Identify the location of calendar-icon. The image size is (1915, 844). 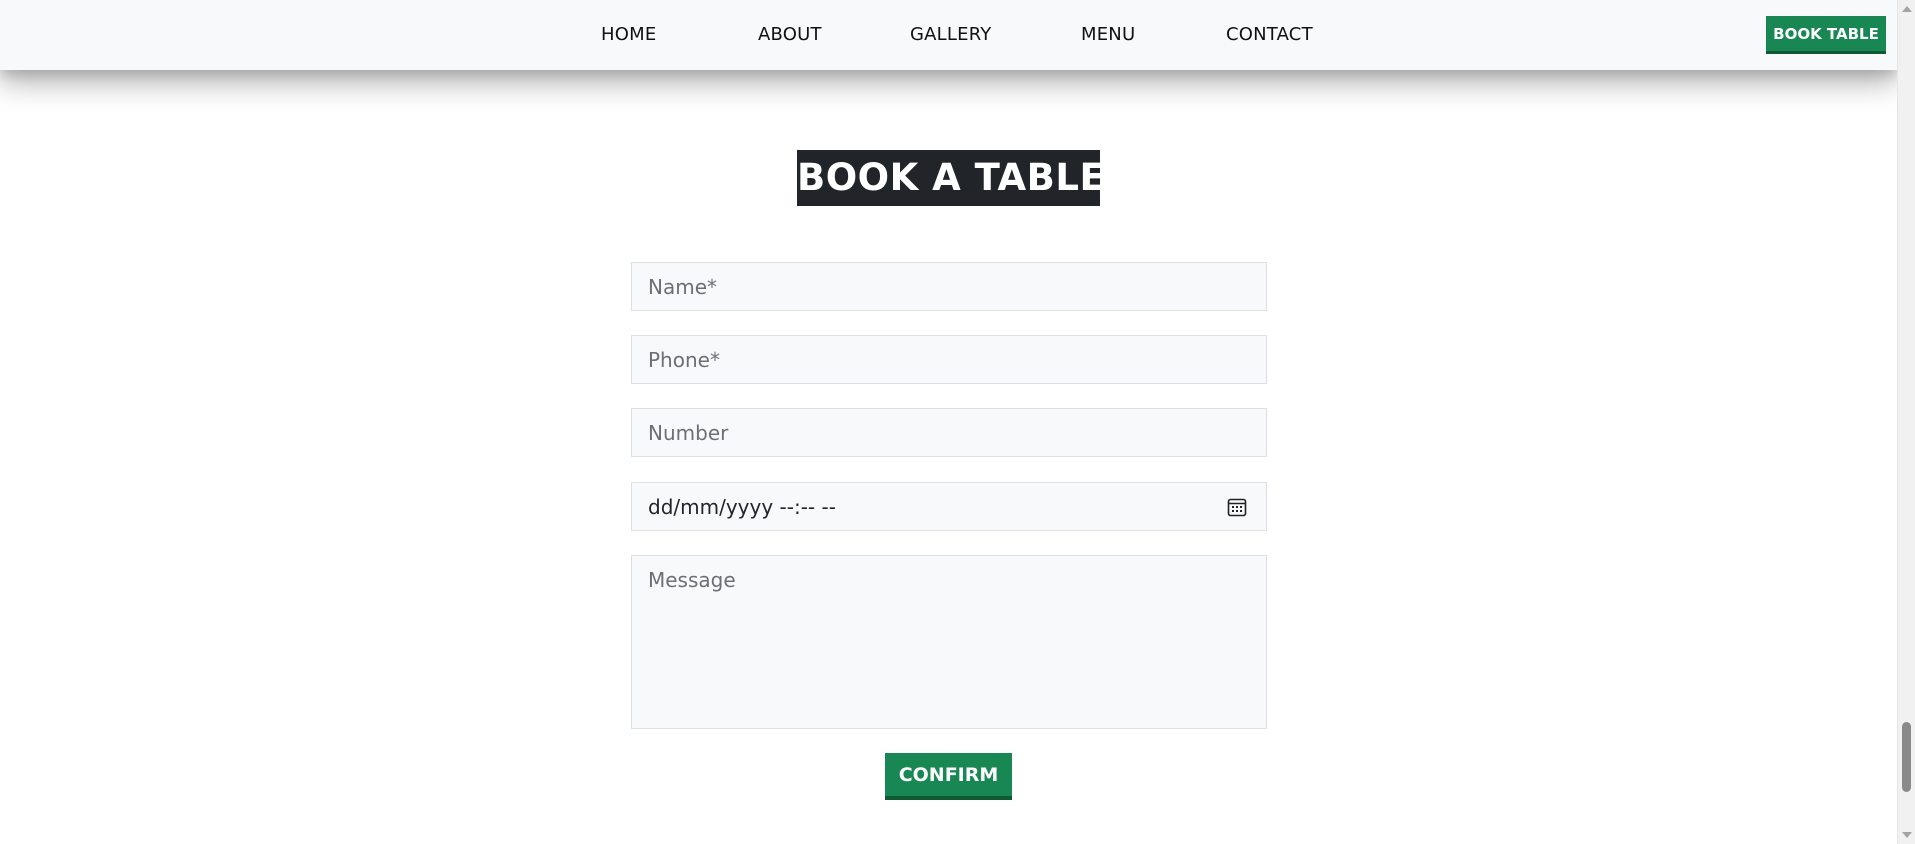
(1237, 507).